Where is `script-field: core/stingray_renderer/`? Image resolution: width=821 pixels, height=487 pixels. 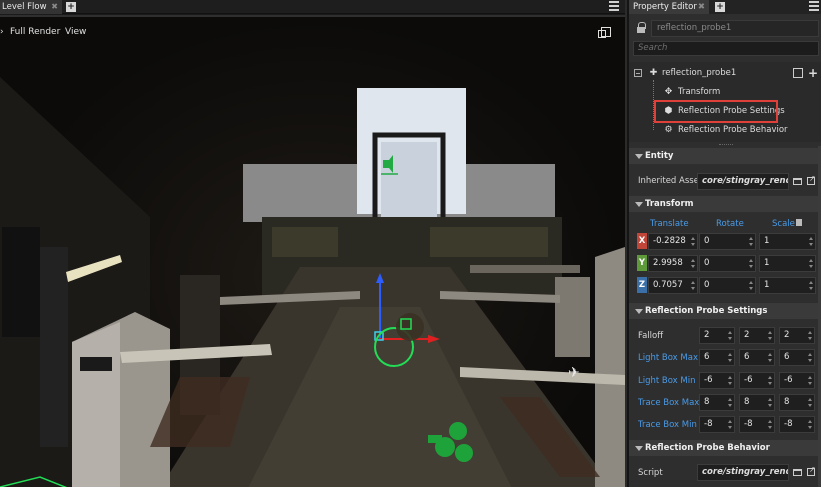
script-field: core/stingray_renderer/ is located at coordinates (743, 472).